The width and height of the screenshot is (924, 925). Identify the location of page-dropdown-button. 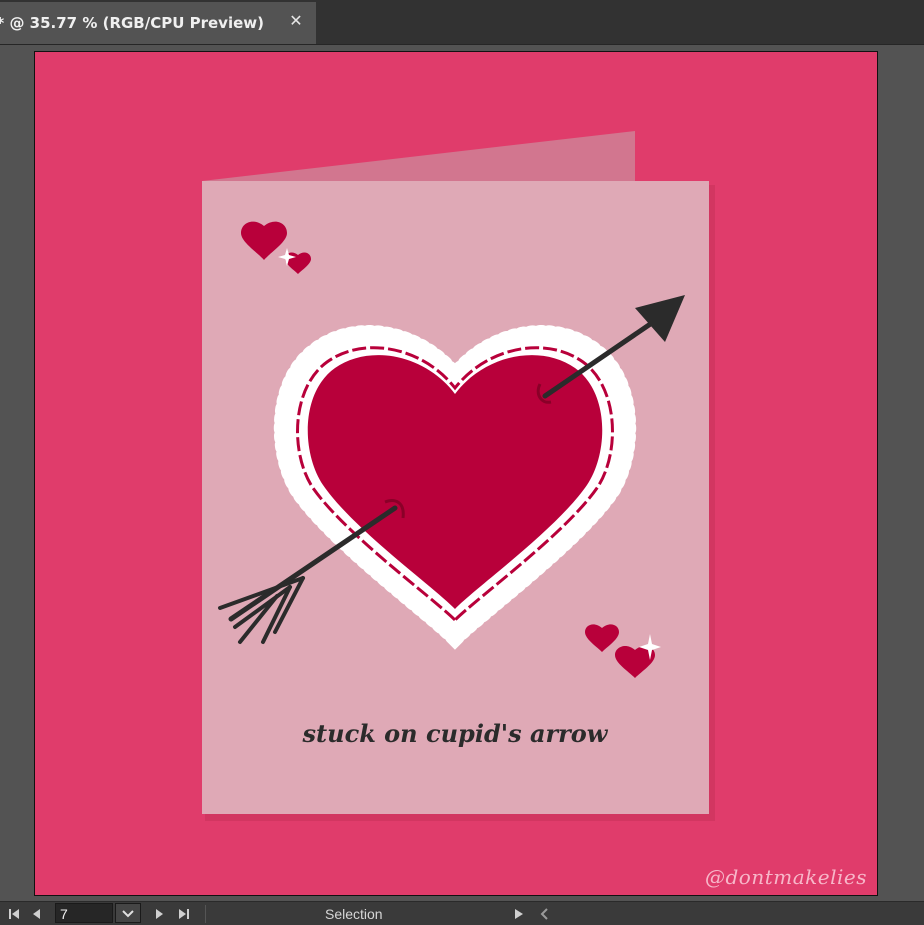
(128, 913).